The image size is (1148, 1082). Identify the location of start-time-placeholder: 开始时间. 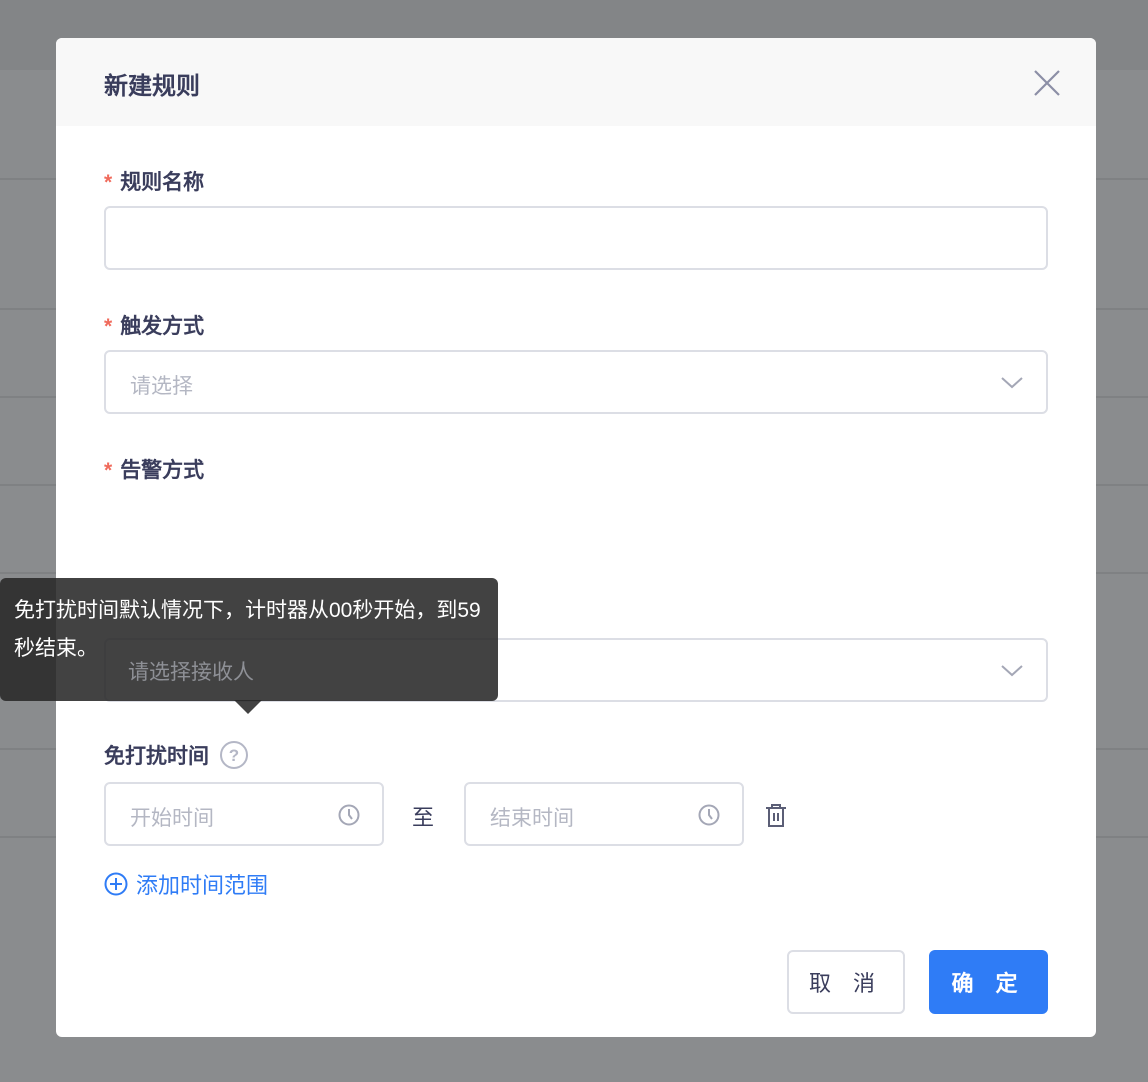
(172, 818).